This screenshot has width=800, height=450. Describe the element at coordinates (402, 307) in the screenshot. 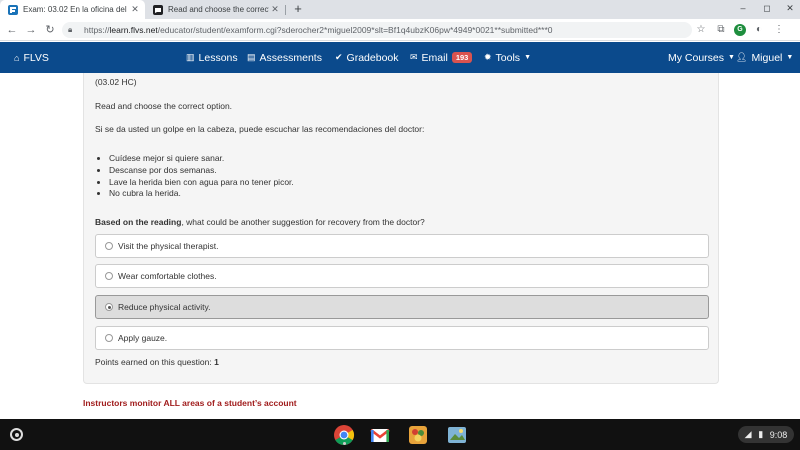

I see `answer-option-c: Reduce physical activity.` at that location.